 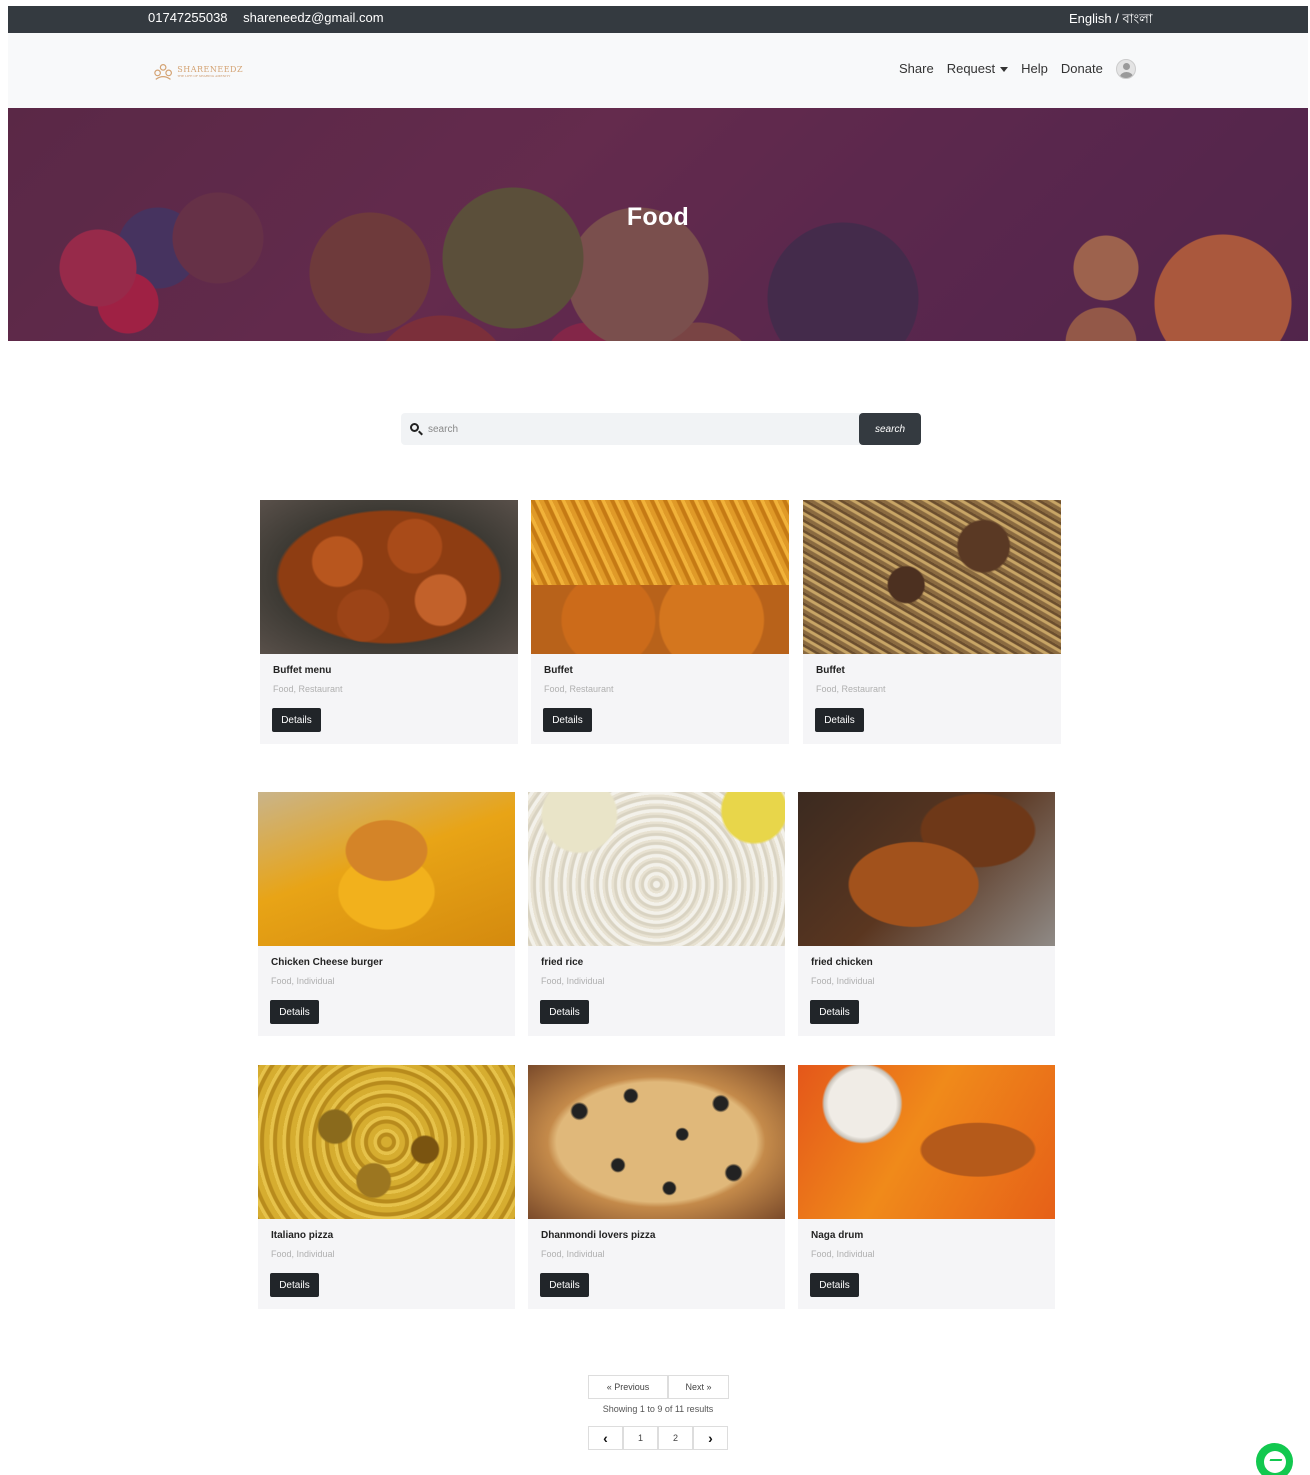 I want to click on site-logo: SHARENEEDZ THE LIFE OF SHARING AMENITY, so click(x=198, y=72).